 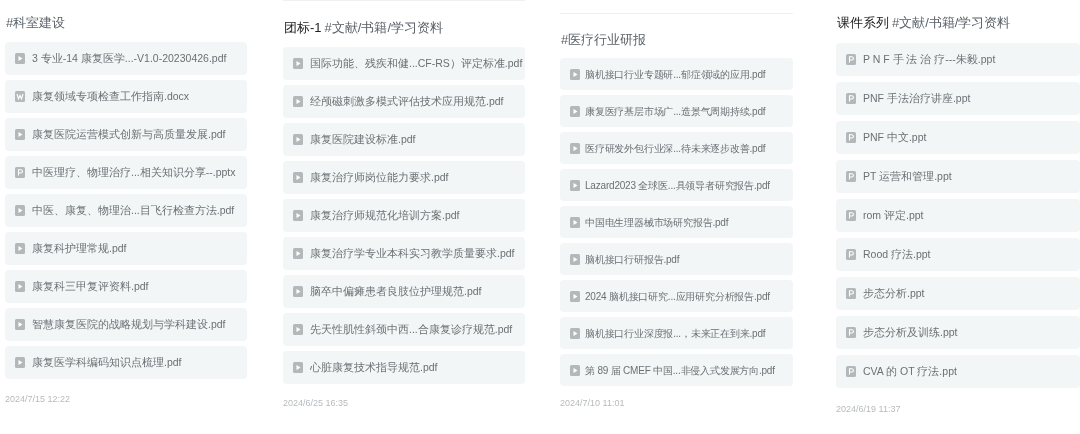 I want to click on file-attachment: 脑机接口行研报告.pdf, so click(x=676, y=259).